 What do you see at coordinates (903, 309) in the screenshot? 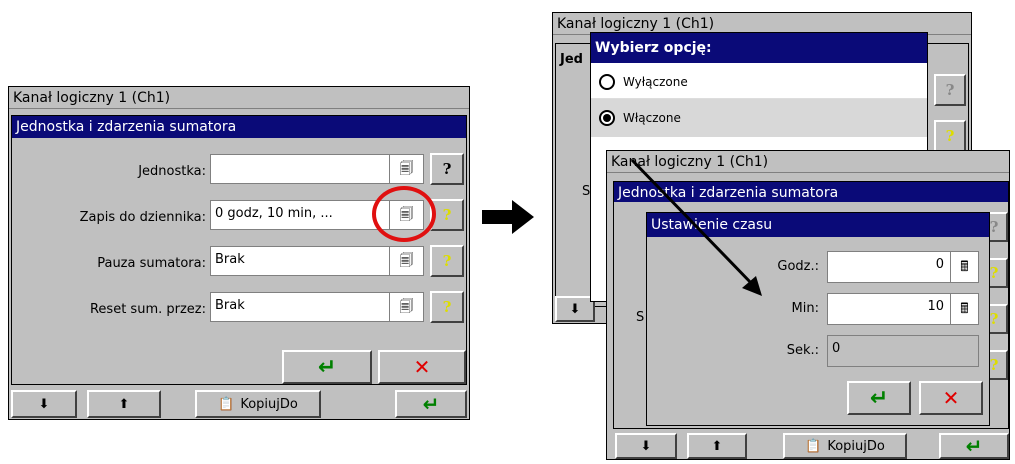
I see `minutes-field: 10 🖩` at bounding box center [903, 309].